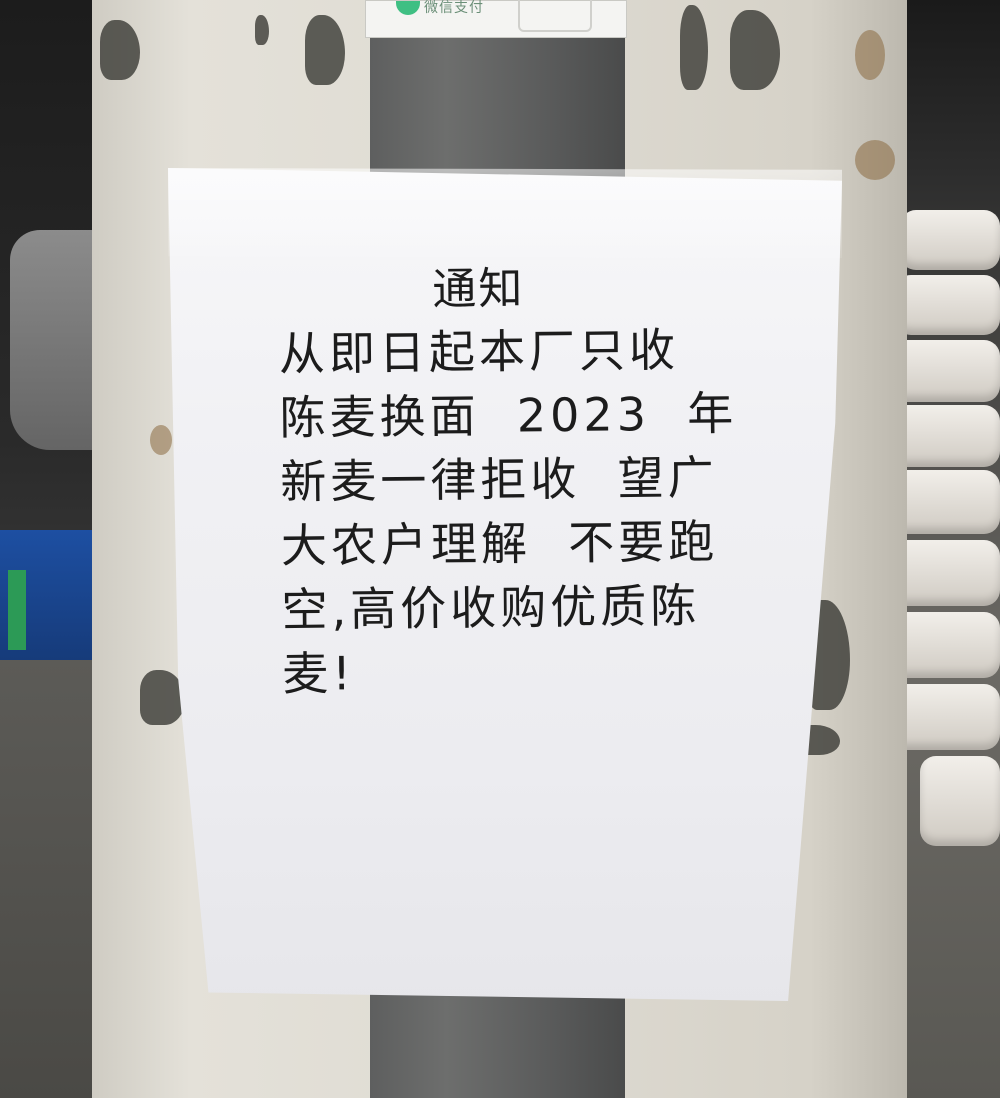 The width and height of the screenshot is (1000, 1098). What do you see at coordinates (499, 479) in the screenshot?
I see `notice-line: 新麦一律拒收 望广` at bounding box center [499, 479].